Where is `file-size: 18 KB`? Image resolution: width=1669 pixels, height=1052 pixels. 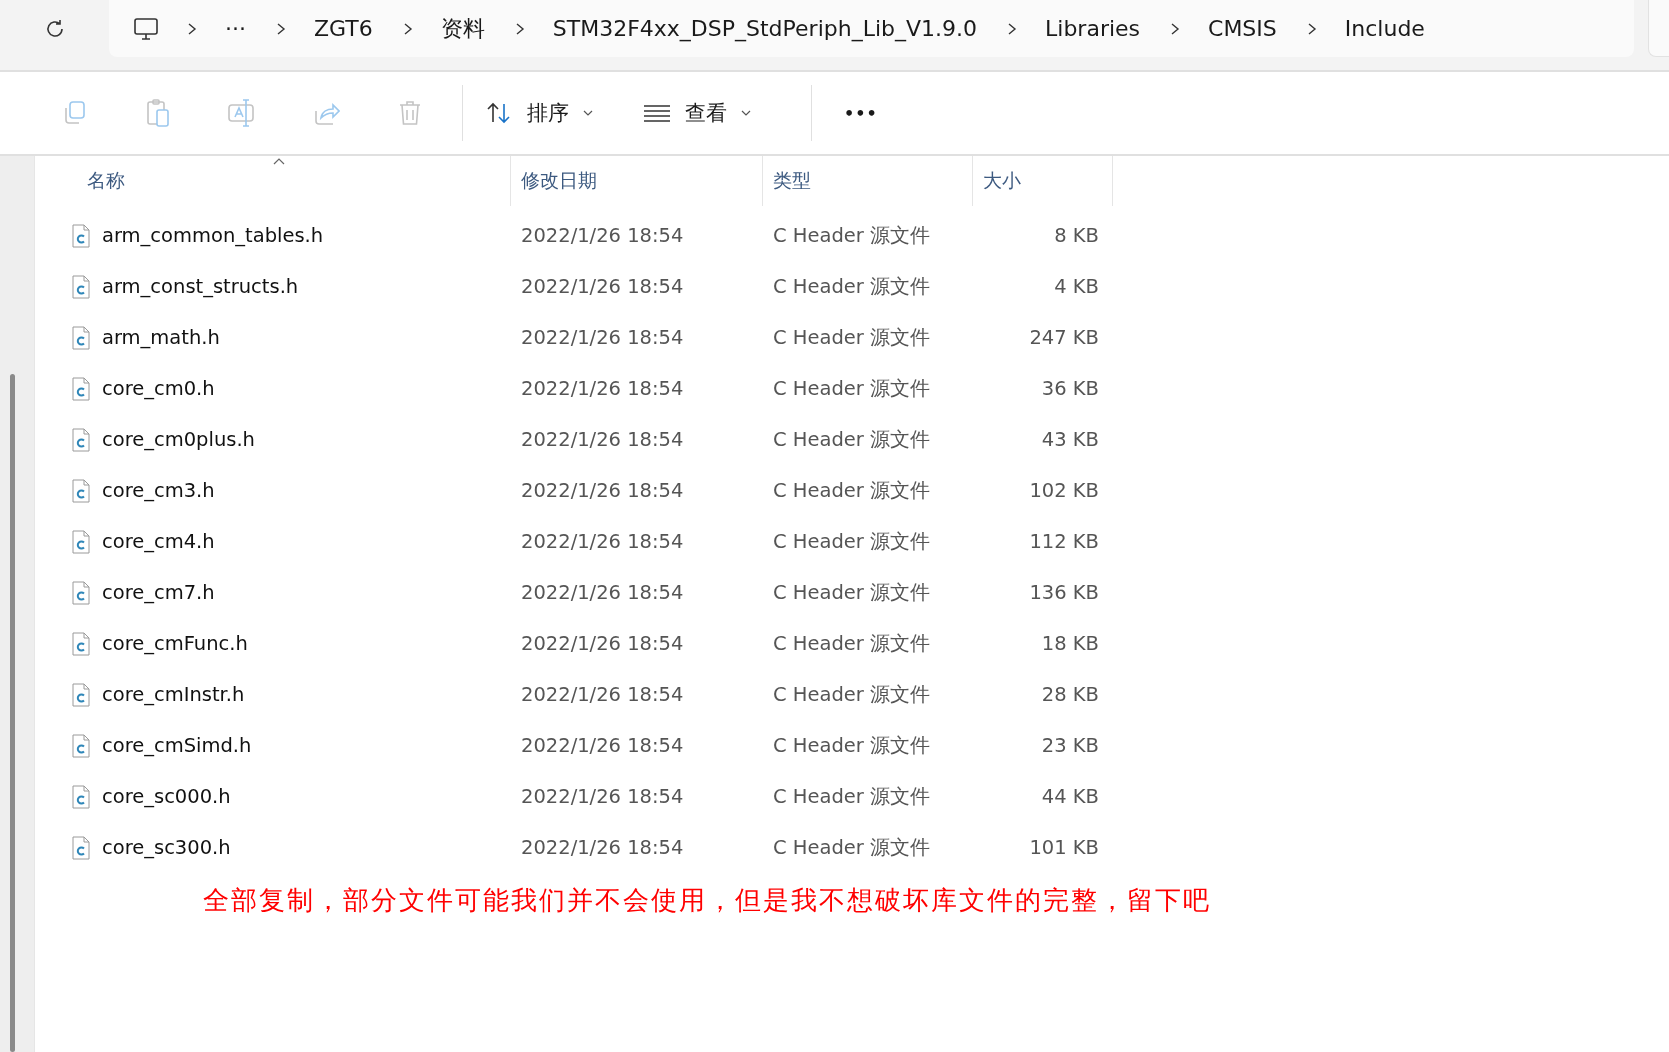 file-size: 18 KB is located at coordinates (1069, 643).